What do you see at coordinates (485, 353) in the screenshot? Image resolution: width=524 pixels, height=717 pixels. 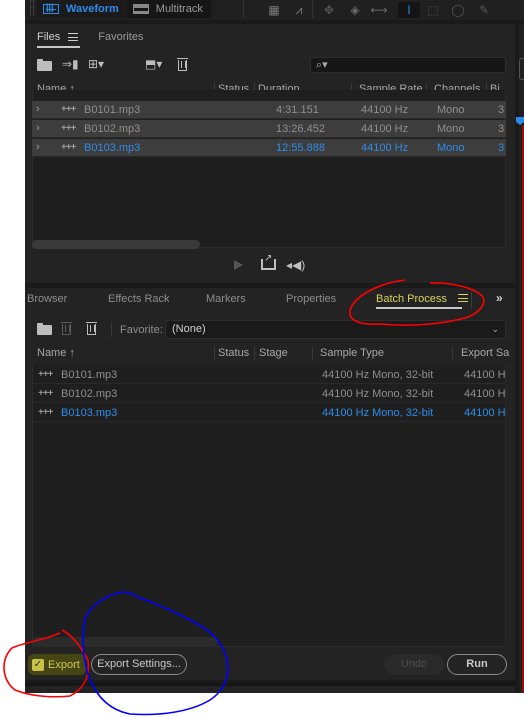 I see `column-export-sample-type: Export Sa` at bounding box center [485, 353].